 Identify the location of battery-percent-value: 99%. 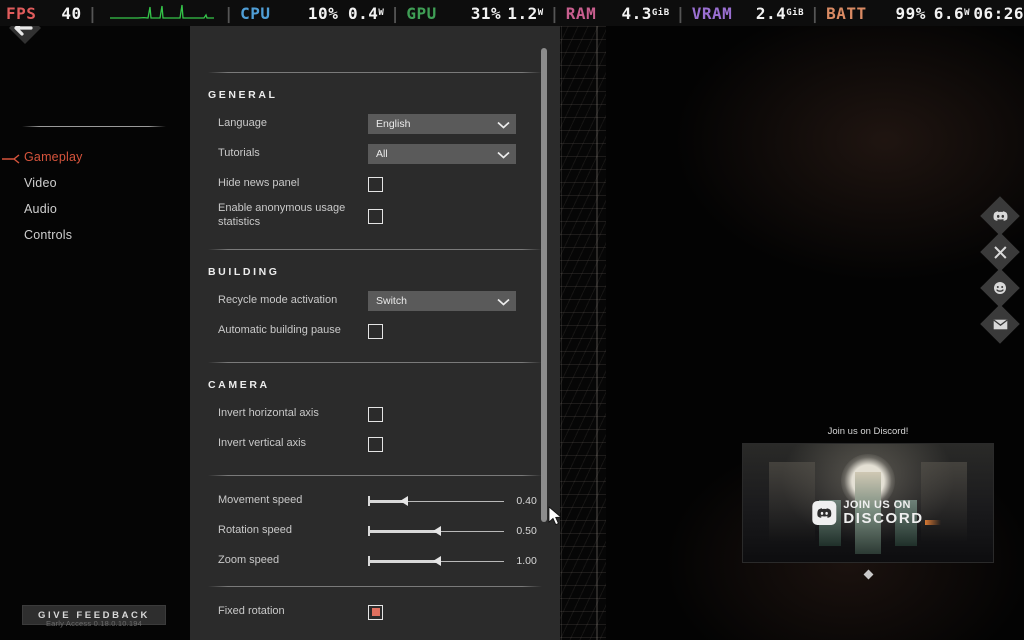
(910, 13).